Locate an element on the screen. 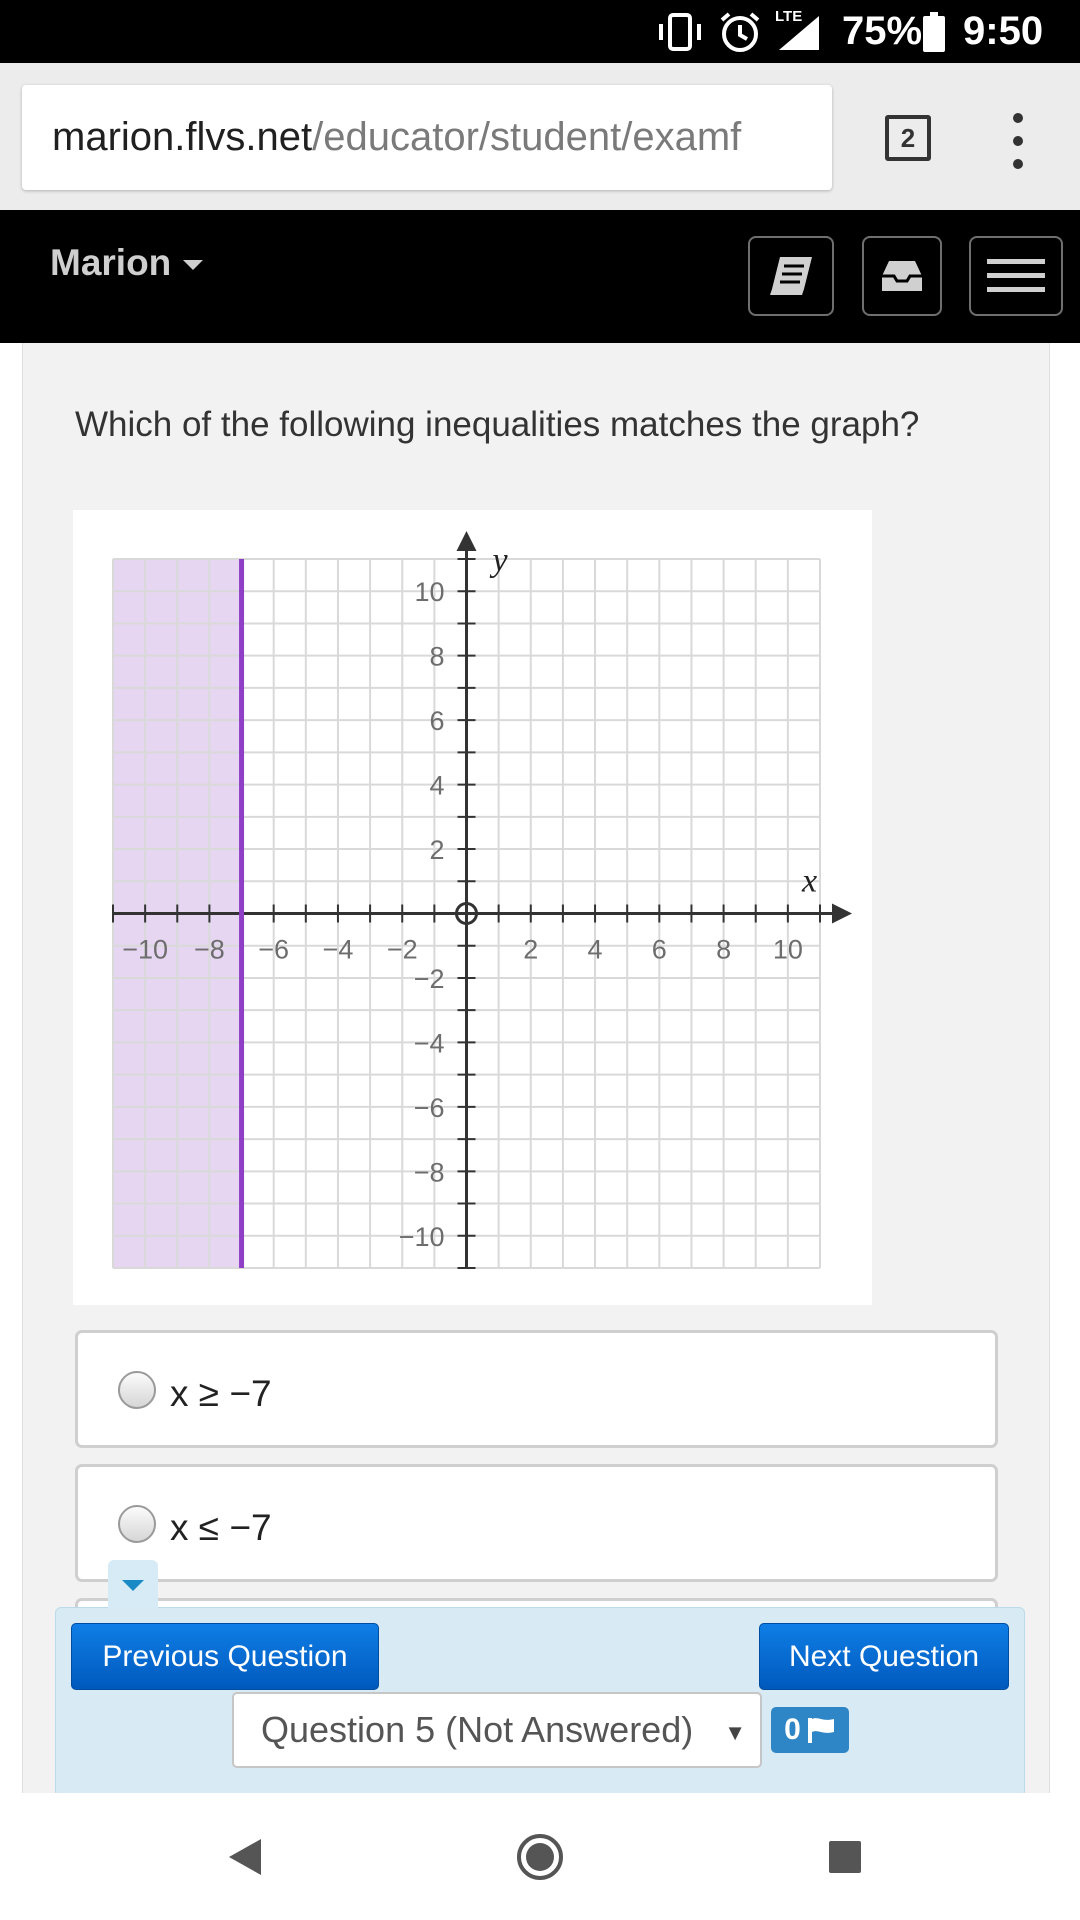 This screenshot has height=1920, width=1080. previous-question-button: Previous Question is located at coordinates (225, 1656).